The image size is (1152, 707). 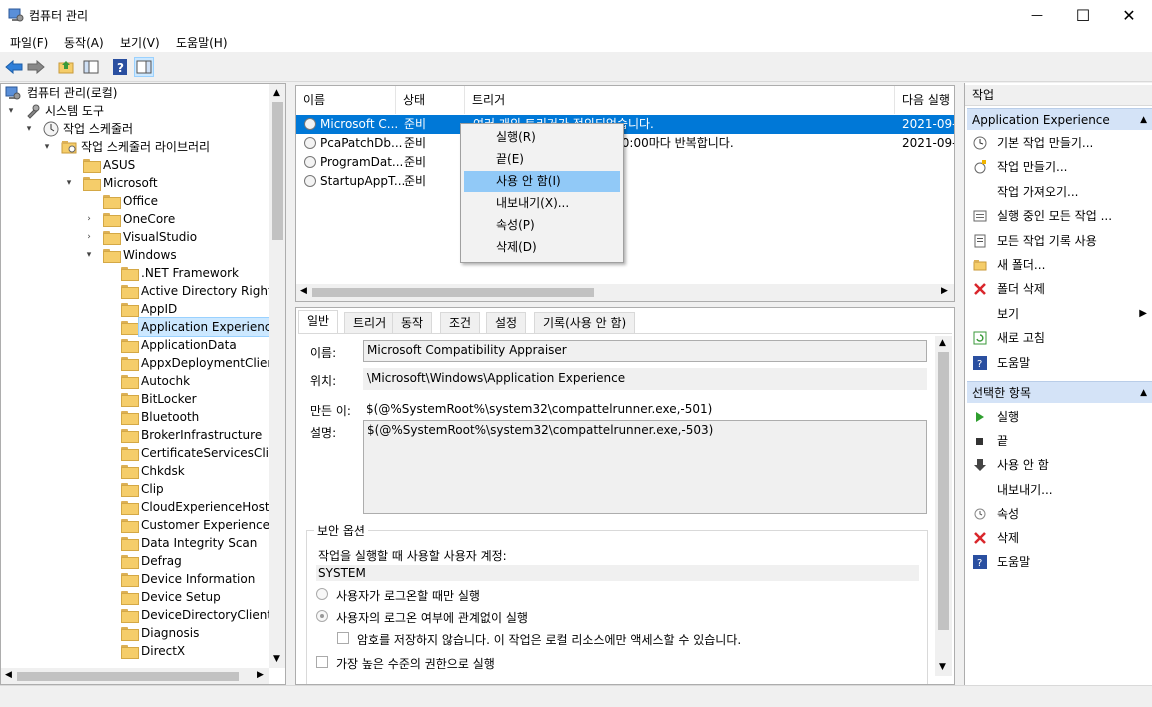 I want to click on action-run: 실행, so click(x=1059, y=417).